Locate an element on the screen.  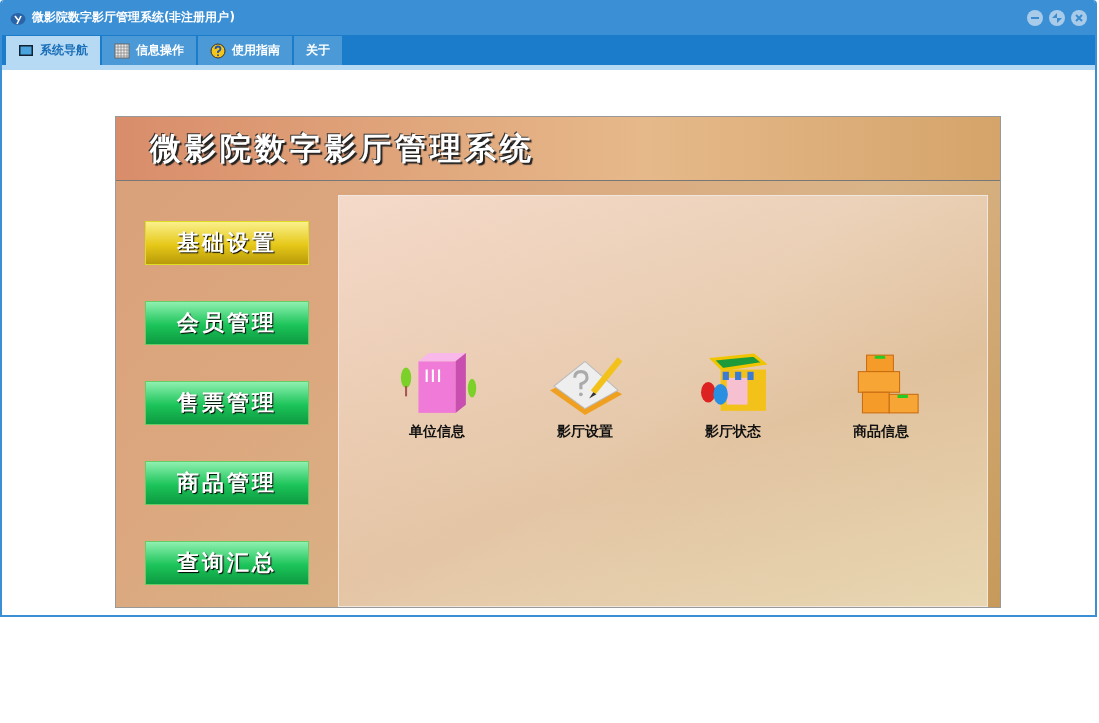
shortcut-label: 单位信息 is located at coordinates (437, 432).